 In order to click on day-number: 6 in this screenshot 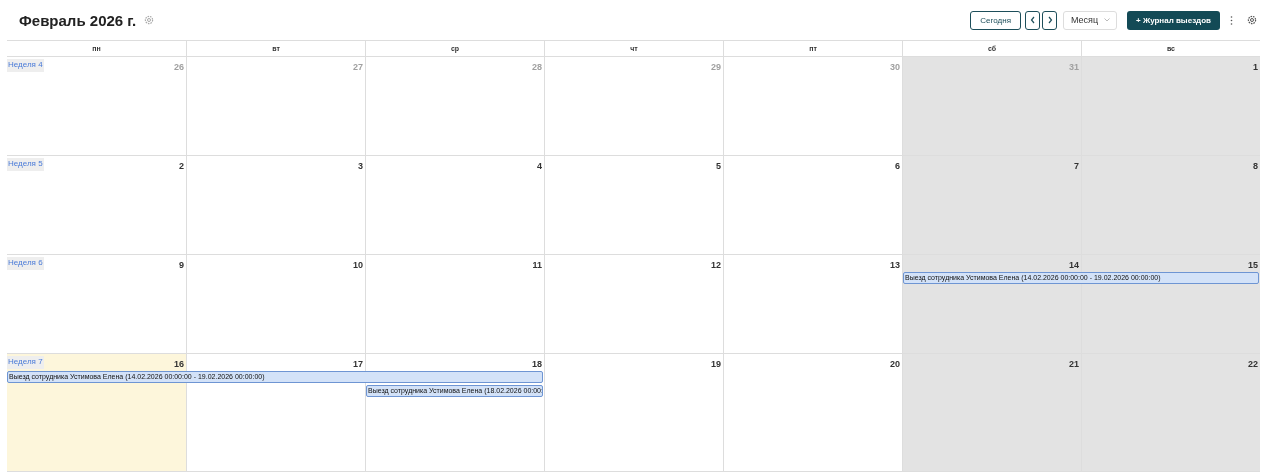, I will do `click(897, 166)`.